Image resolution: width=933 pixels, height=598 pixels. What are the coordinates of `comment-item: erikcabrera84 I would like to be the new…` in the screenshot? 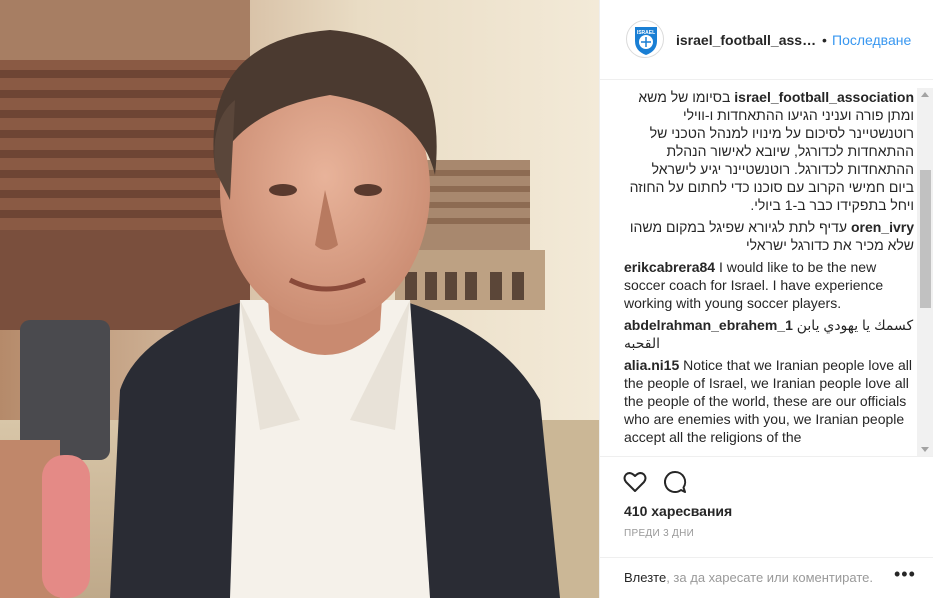 It's located at (769, 285).